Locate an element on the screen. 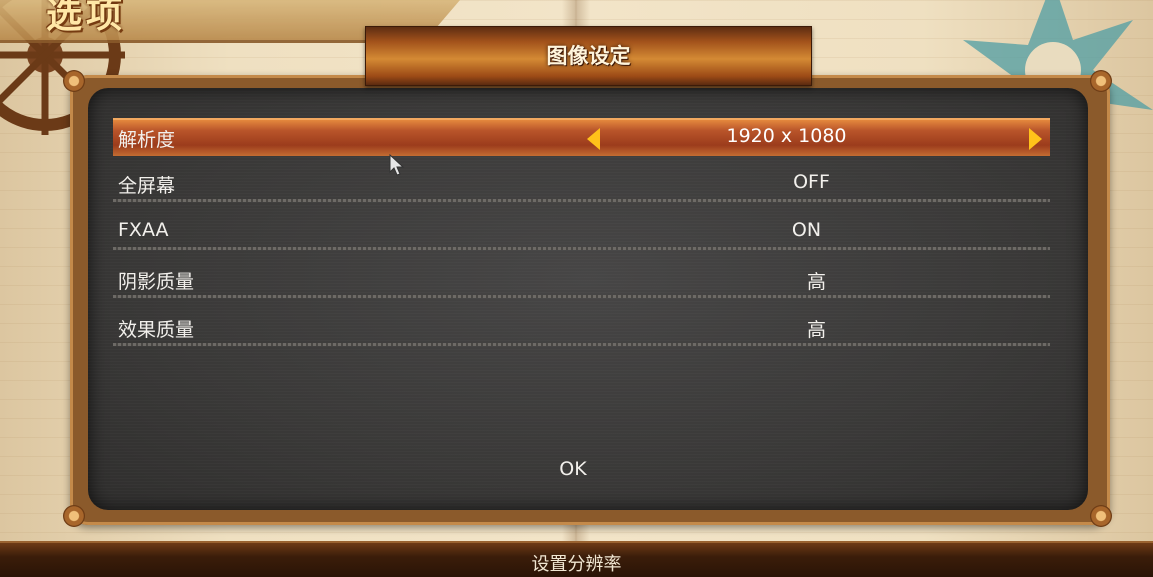 The image size is (1153, 577). status-bar: 设置分辨率 is located at coordinates (576, 559).